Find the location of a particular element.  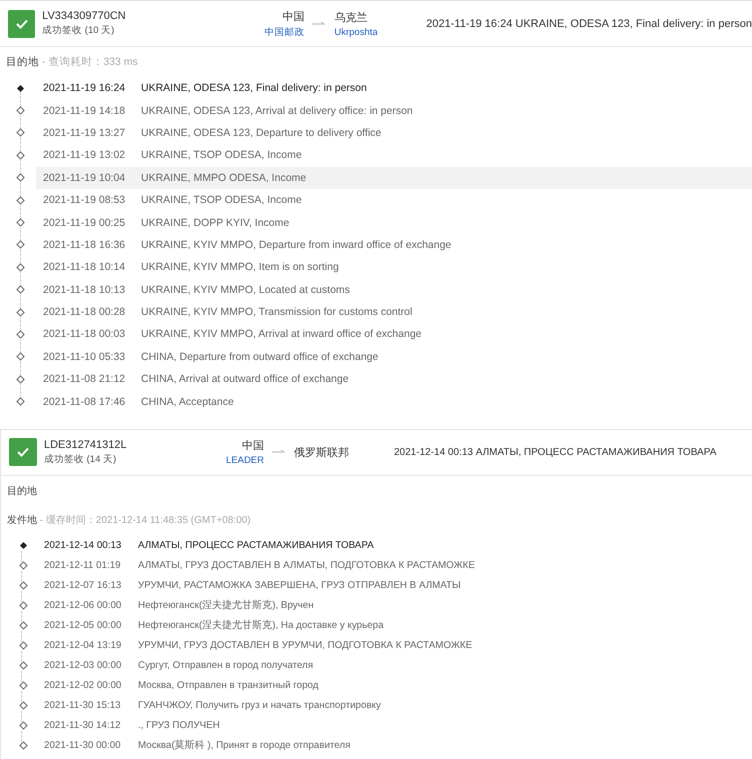

event-time: 2021-11-19 10:04 is located at coordinates (84, 178).